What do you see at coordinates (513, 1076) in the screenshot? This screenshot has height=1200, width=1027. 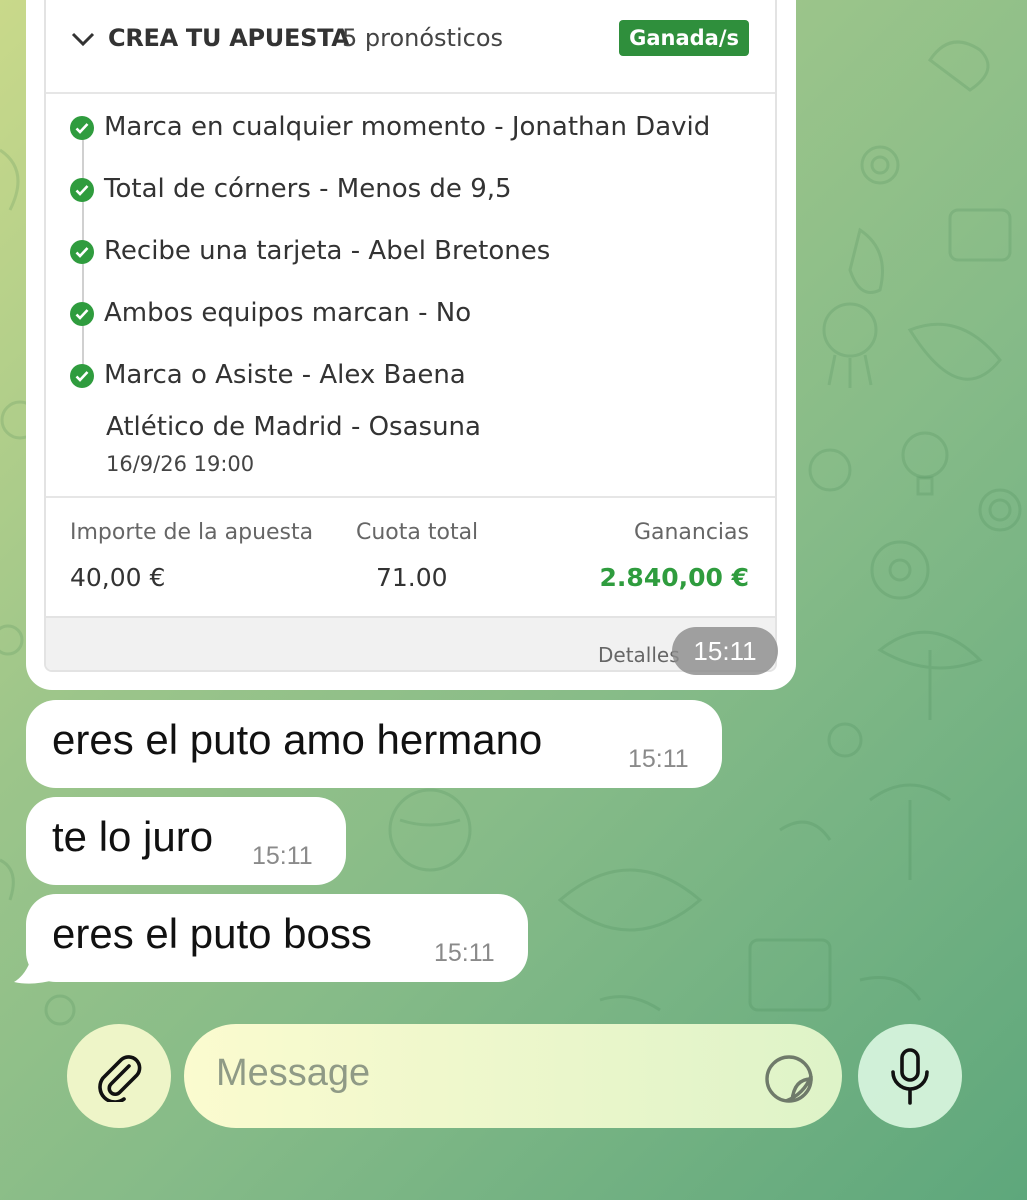 I see `message-input: Message` at bounding box center [513, 1076].